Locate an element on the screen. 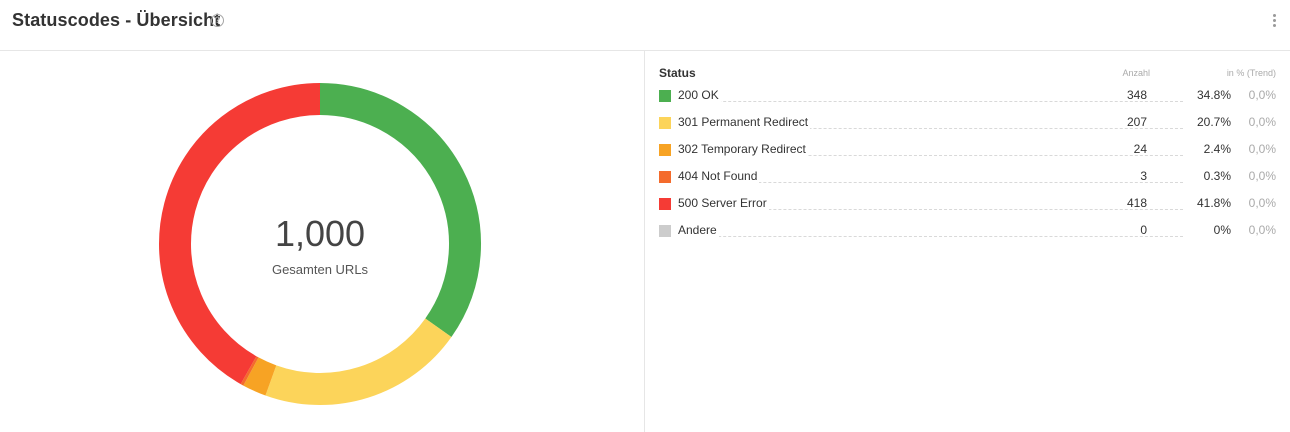  status-percent: 2.4% is located at coordinates (1217, 149).